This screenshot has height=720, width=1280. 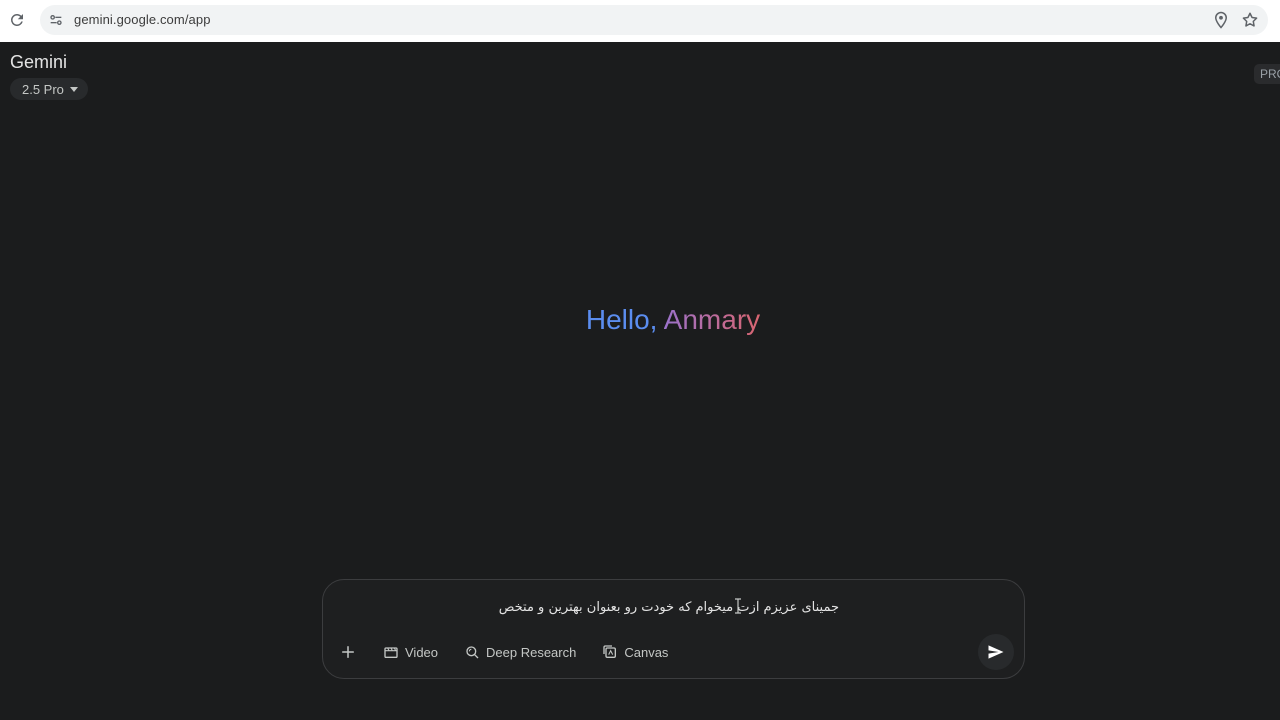 I want to click on site-info-icon, so click(x=56, y=20).